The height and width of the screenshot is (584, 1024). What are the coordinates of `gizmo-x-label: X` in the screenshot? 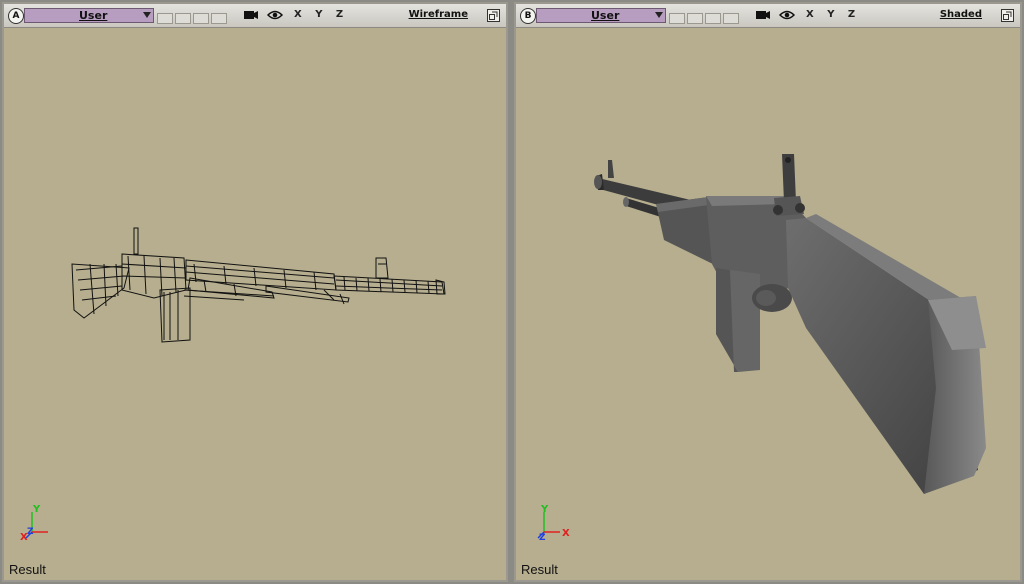 It's located at (566, 533).